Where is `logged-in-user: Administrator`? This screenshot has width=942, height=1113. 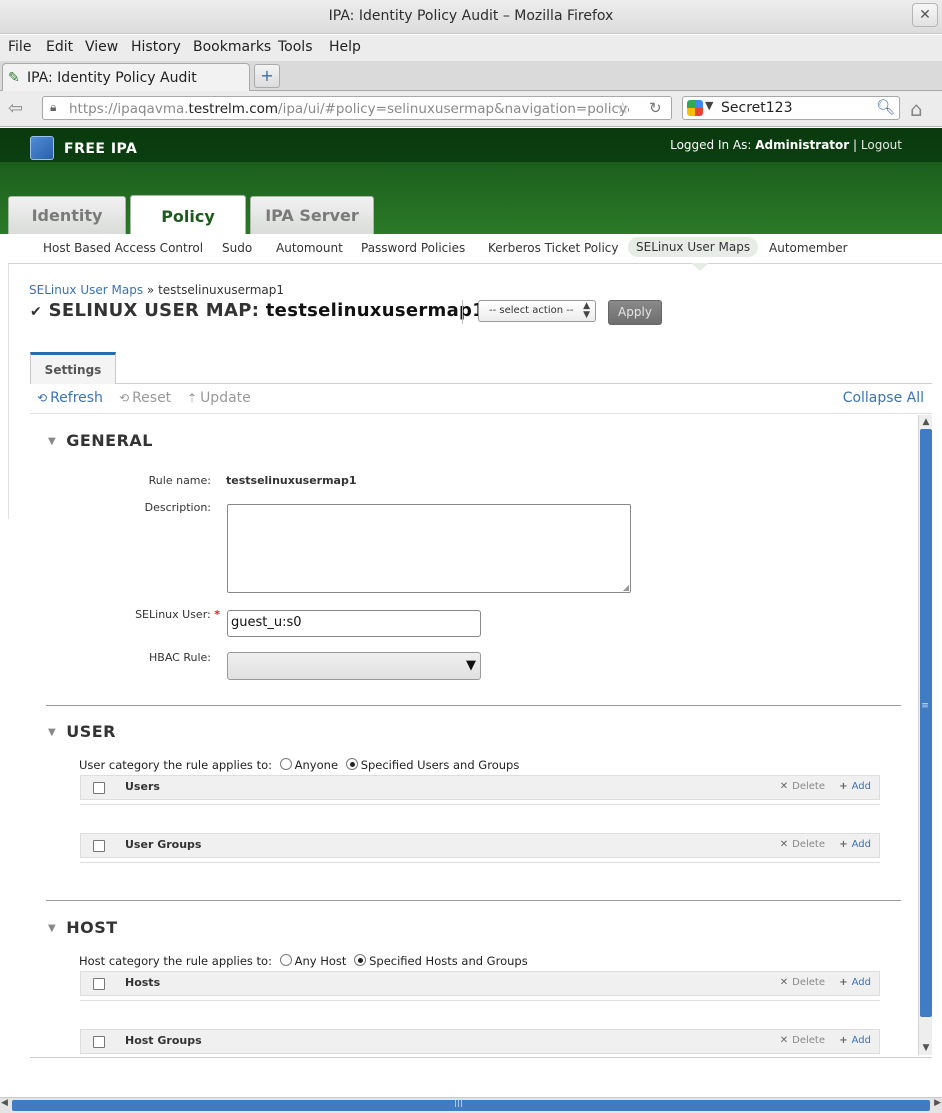 logged-in-user: Administrator is located at coordinates (802, 145).